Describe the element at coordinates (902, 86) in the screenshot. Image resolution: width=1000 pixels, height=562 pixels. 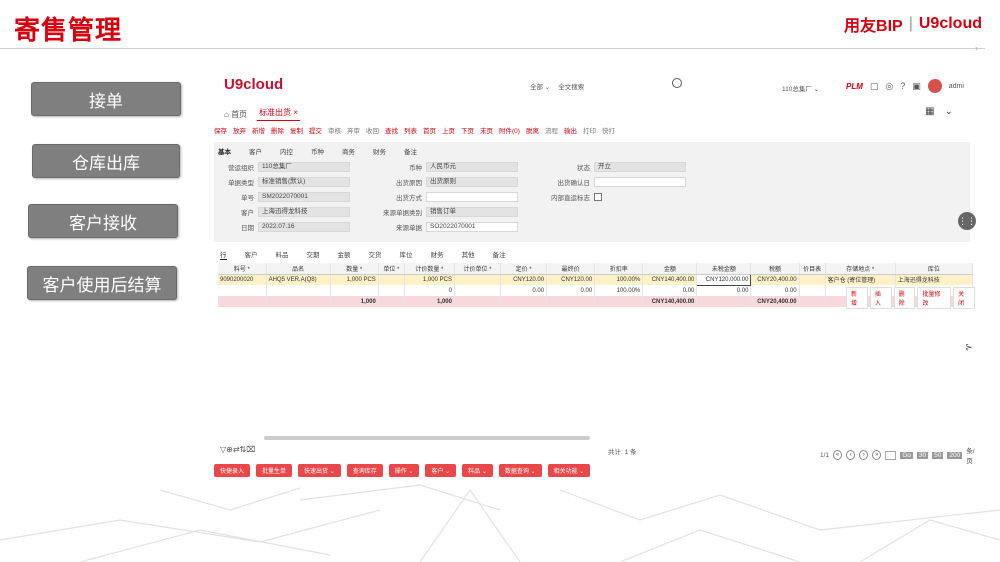
I see `help-icon: ?` at that location.